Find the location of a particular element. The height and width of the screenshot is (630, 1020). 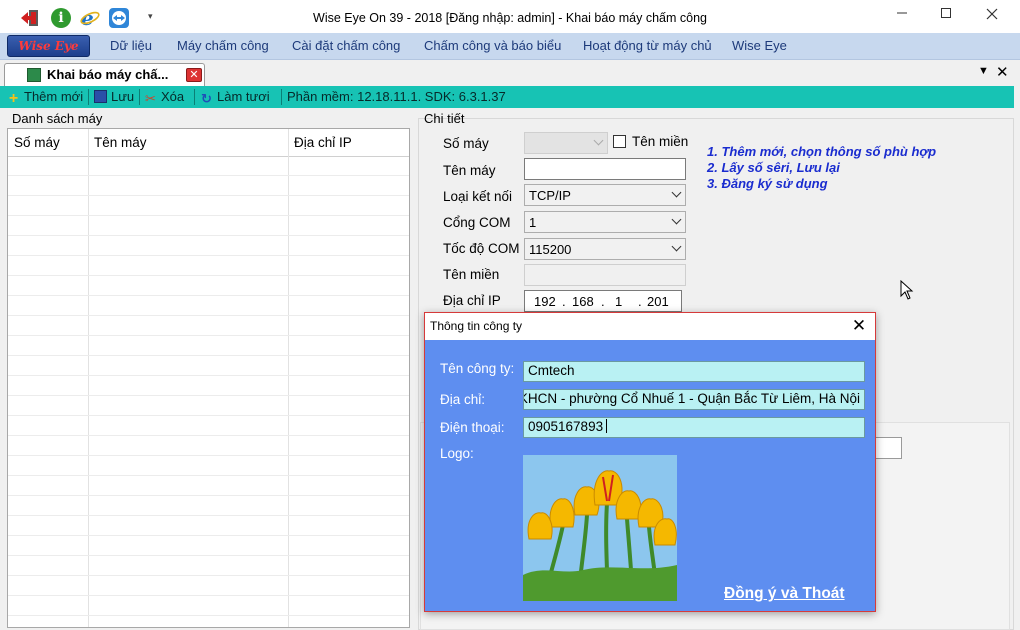

wise-eye-logo: Wise Eye is located at coordinates (48, 46).